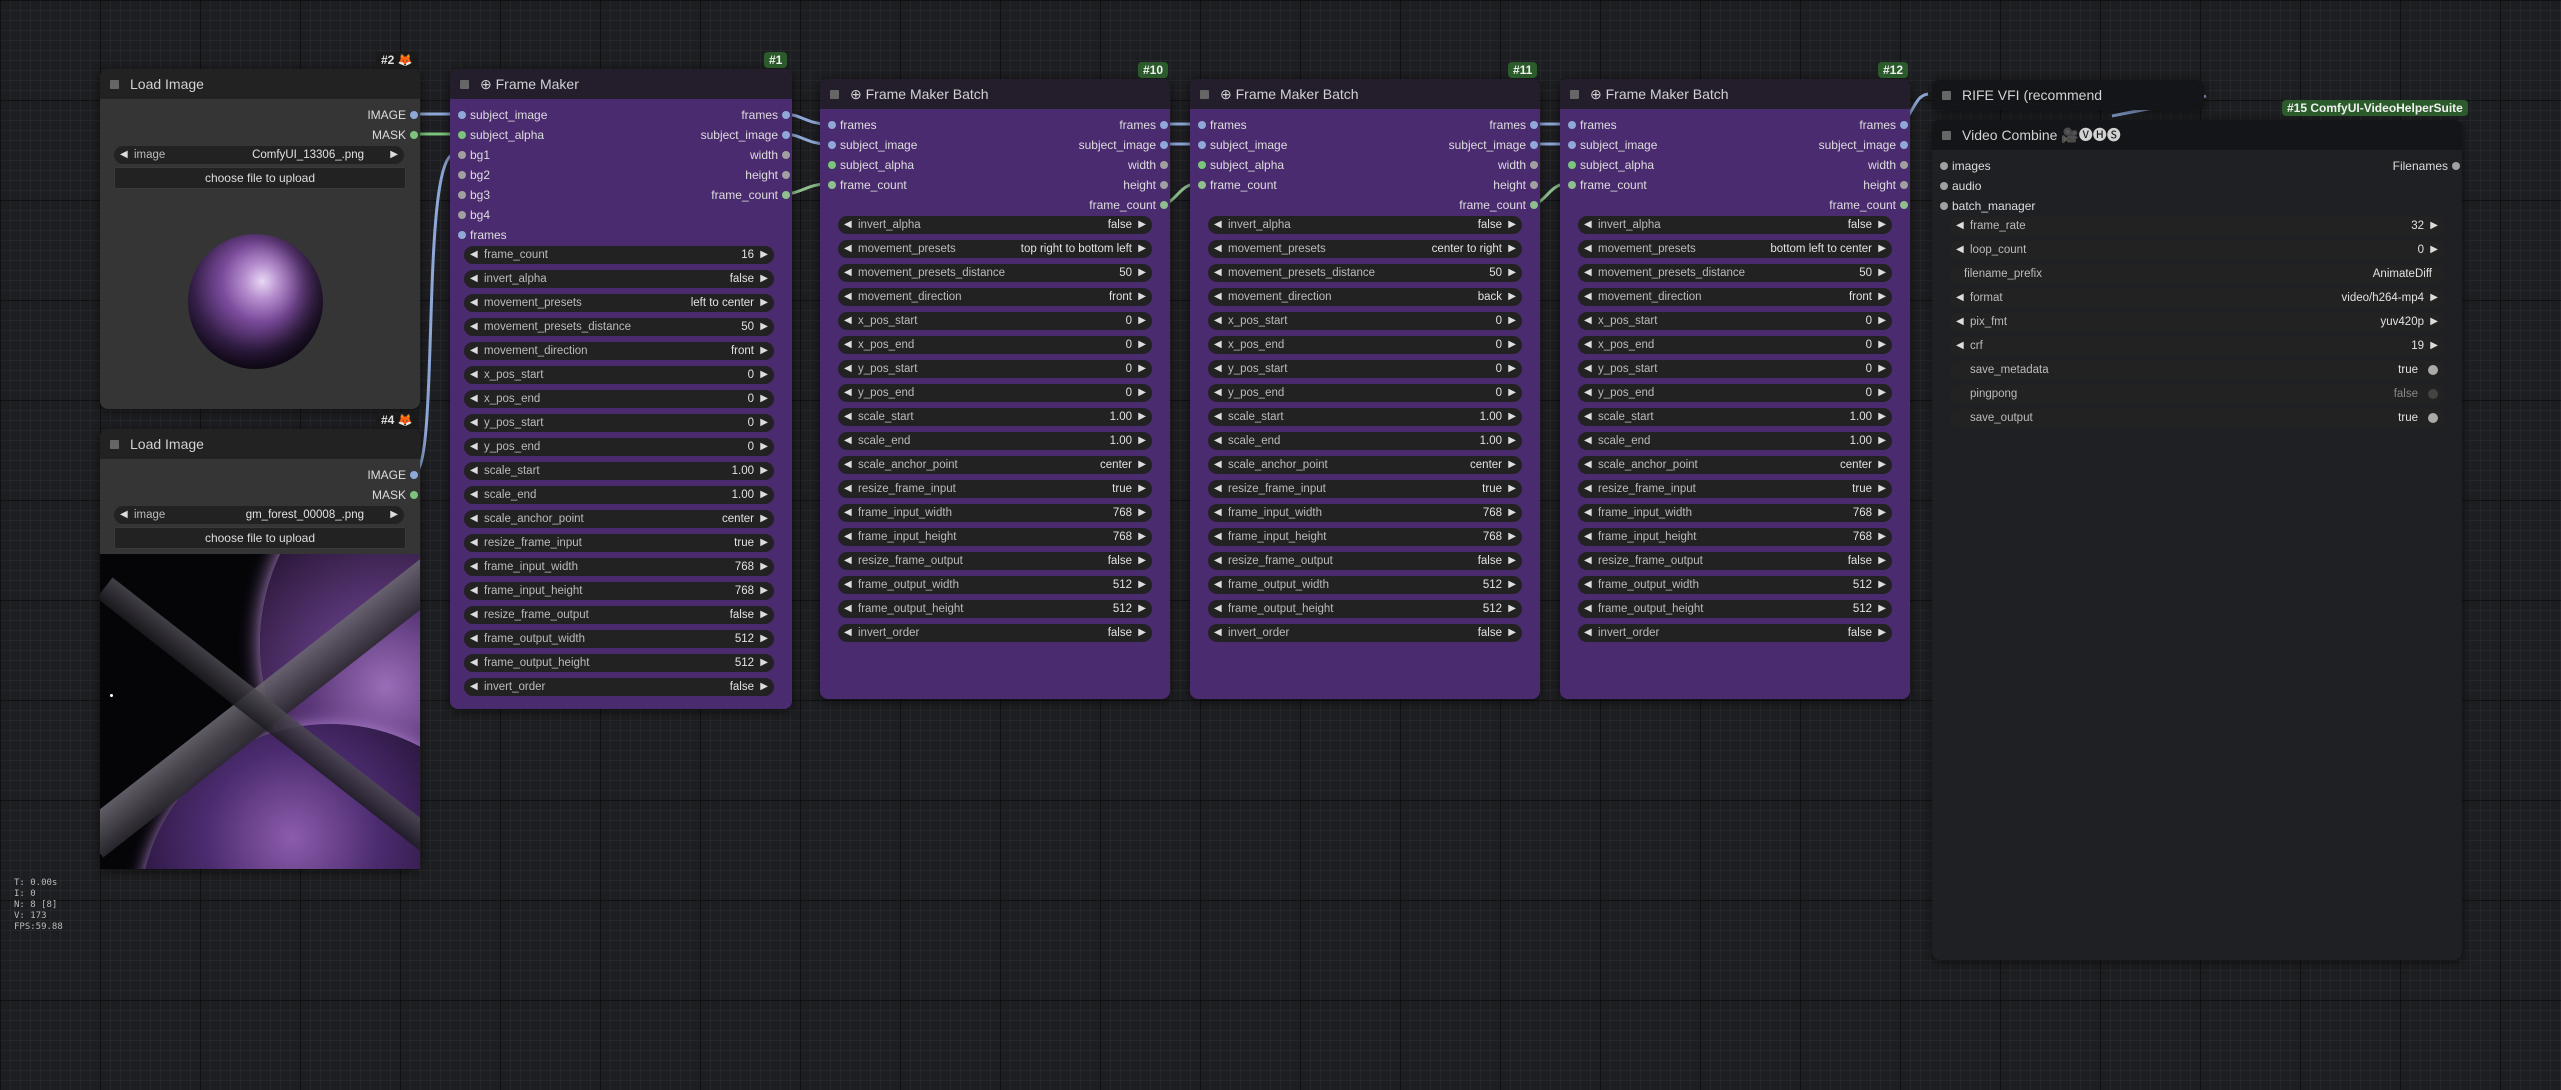 The width and height of the screenshot is (2561, 1090). I want to click on widget-invert-order: ◀ invert_order false ▶, so click(619, 687).